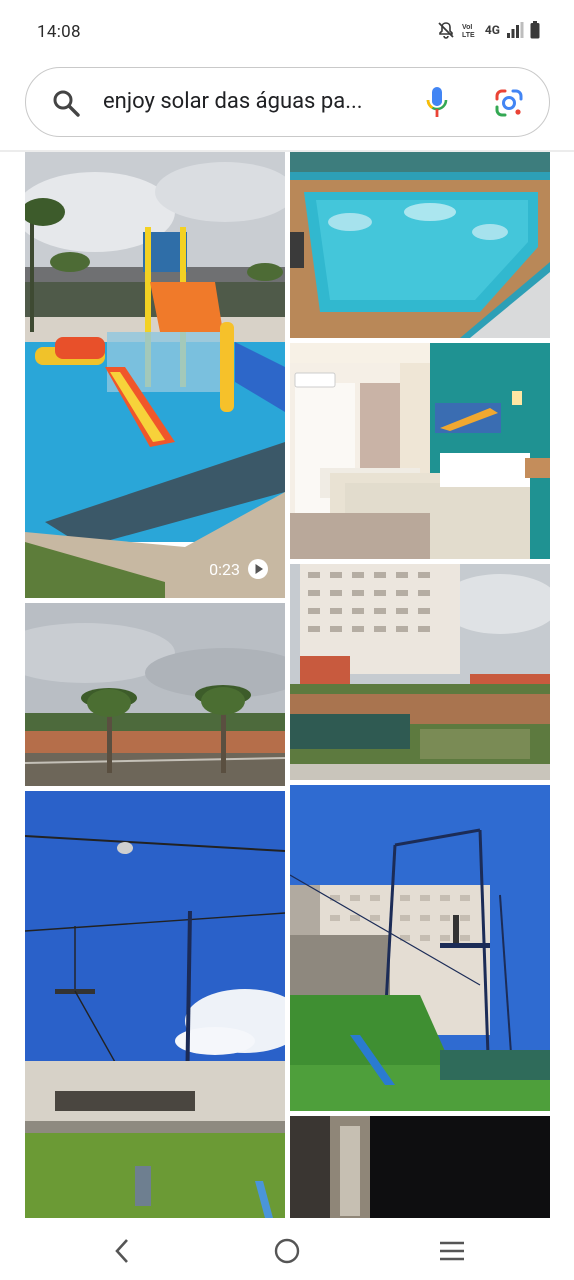  I want to click on video-badge: 0:23, so click(239, 569).